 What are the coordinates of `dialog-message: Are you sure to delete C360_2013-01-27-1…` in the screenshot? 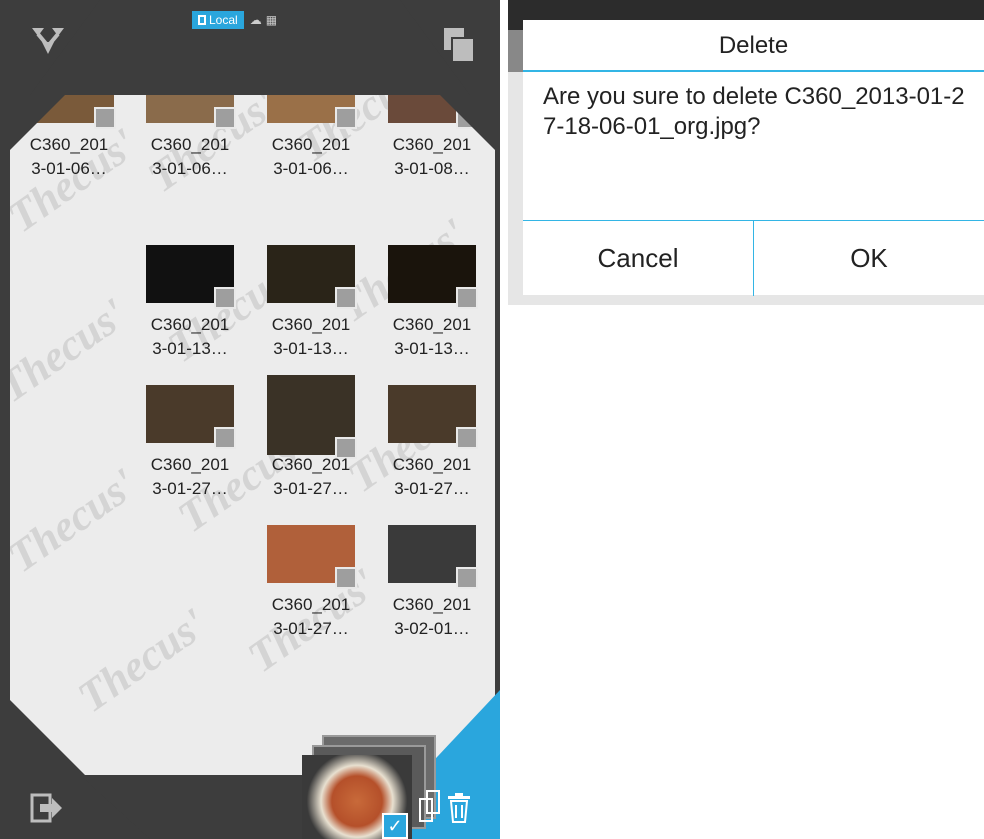 It's located at (754, 111).